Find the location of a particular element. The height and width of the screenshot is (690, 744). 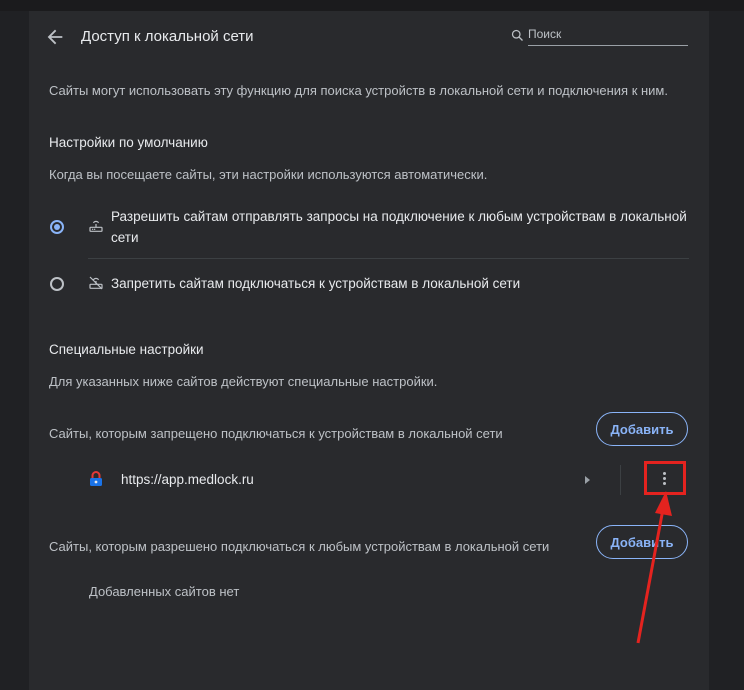

defaults-heading: Настройки по умолчанию is located at coordinates (128, 142).